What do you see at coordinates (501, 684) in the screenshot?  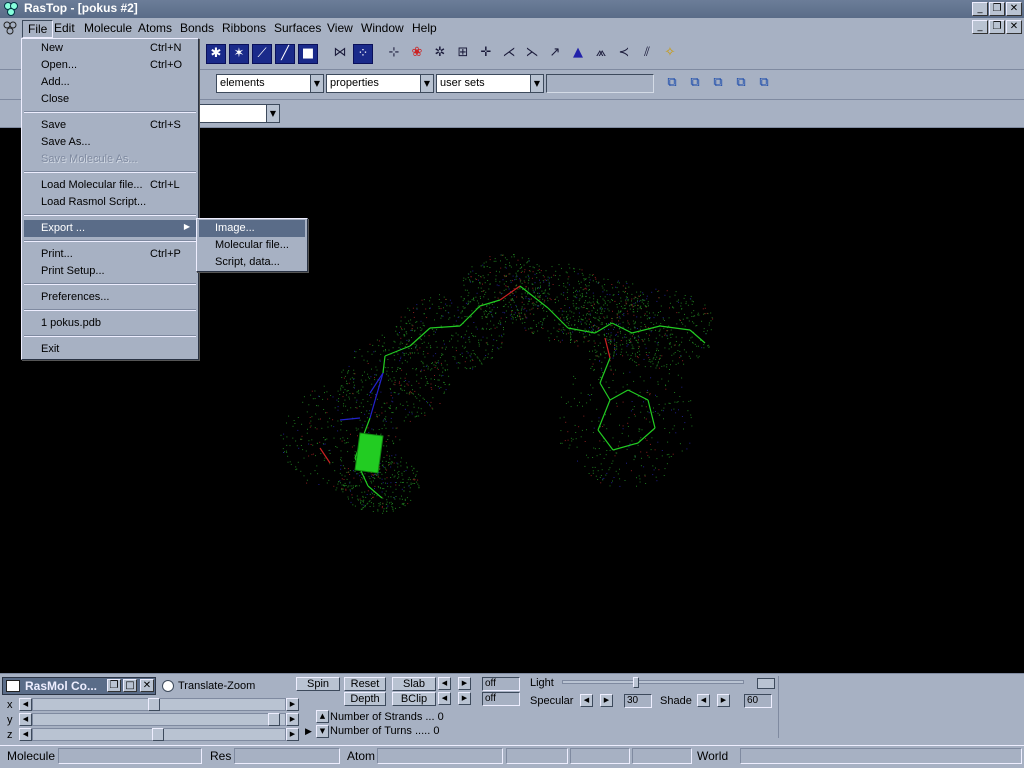 I see `slab-value: off` at bounding box center [501, 684].